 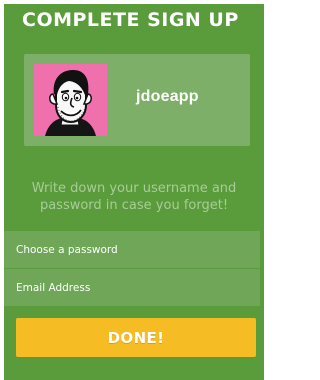 I want to click on cartoon-man-avatar-icon, so click(x=70, y=100).